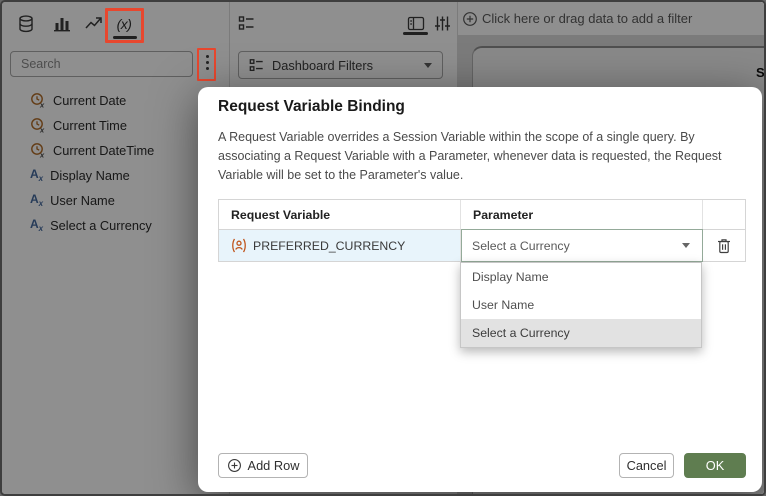 This screenshot has width=766, height=496. Describe the element at coordinates (124, 25) in the screenshot. I see `annotation-box-fx-icon` at that location.